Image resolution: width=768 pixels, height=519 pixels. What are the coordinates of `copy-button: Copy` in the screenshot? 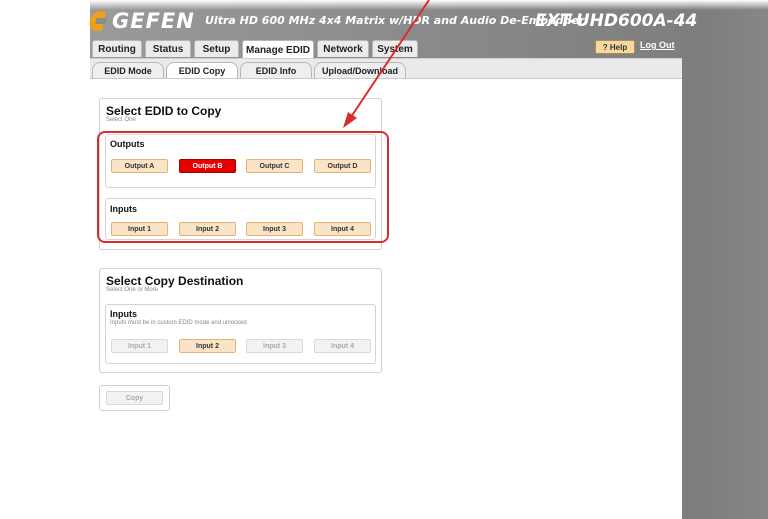 It's located at (134, 398).